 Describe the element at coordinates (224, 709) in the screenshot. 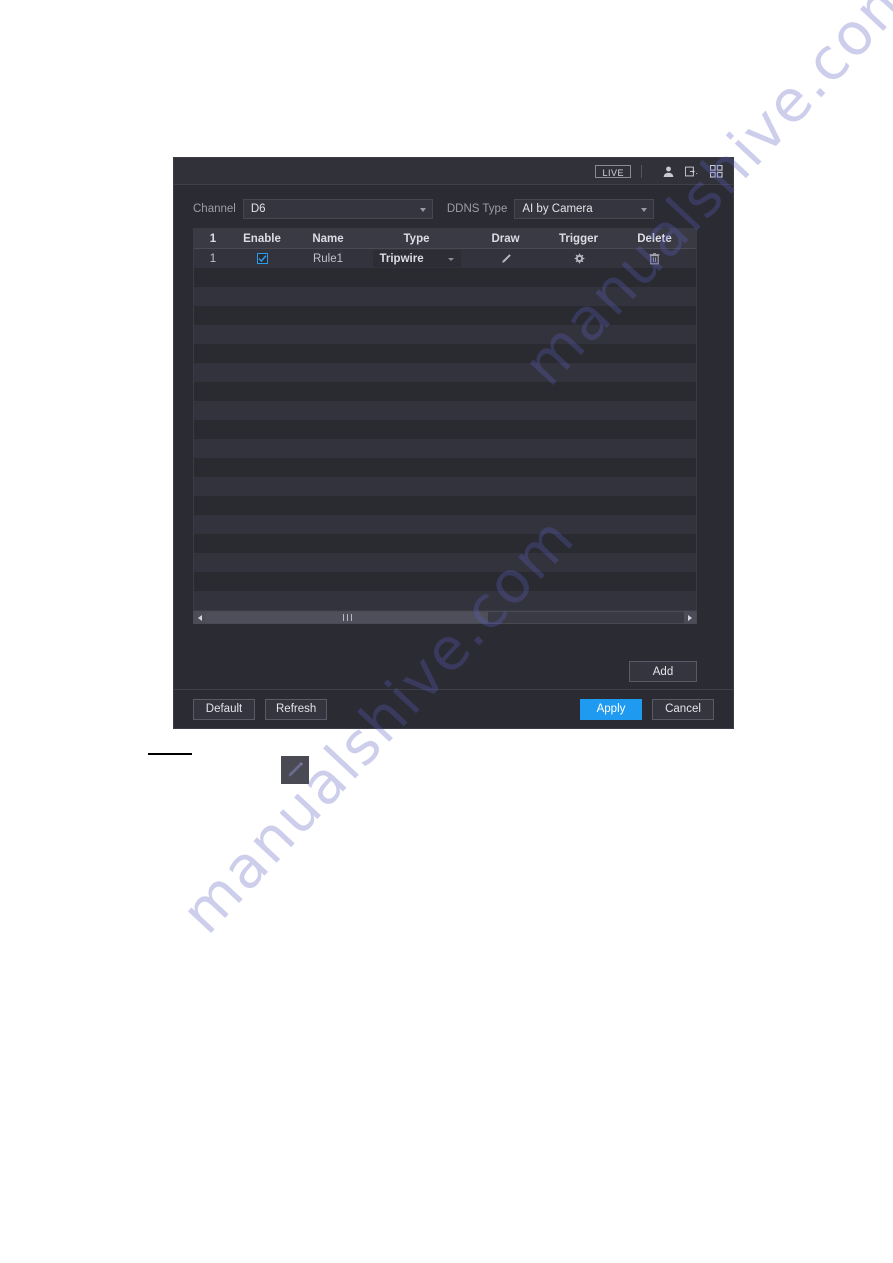

I see `default-button: Default` at that location.